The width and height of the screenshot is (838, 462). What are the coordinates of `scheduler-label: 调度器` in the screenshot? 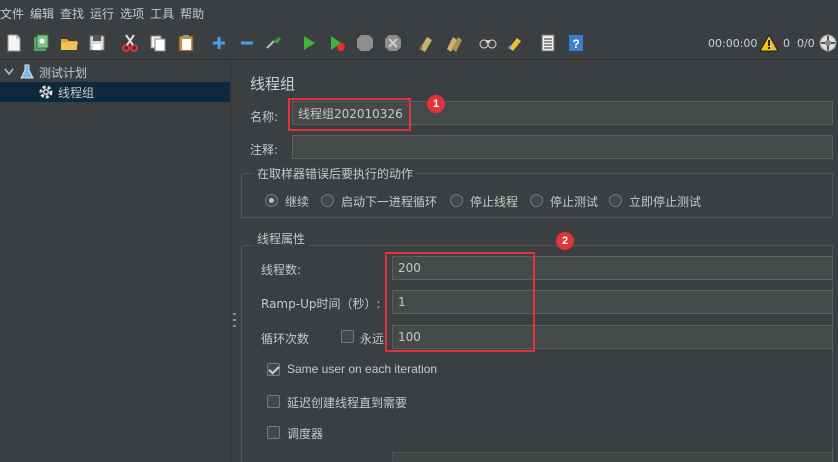 It's located at (305, 434).